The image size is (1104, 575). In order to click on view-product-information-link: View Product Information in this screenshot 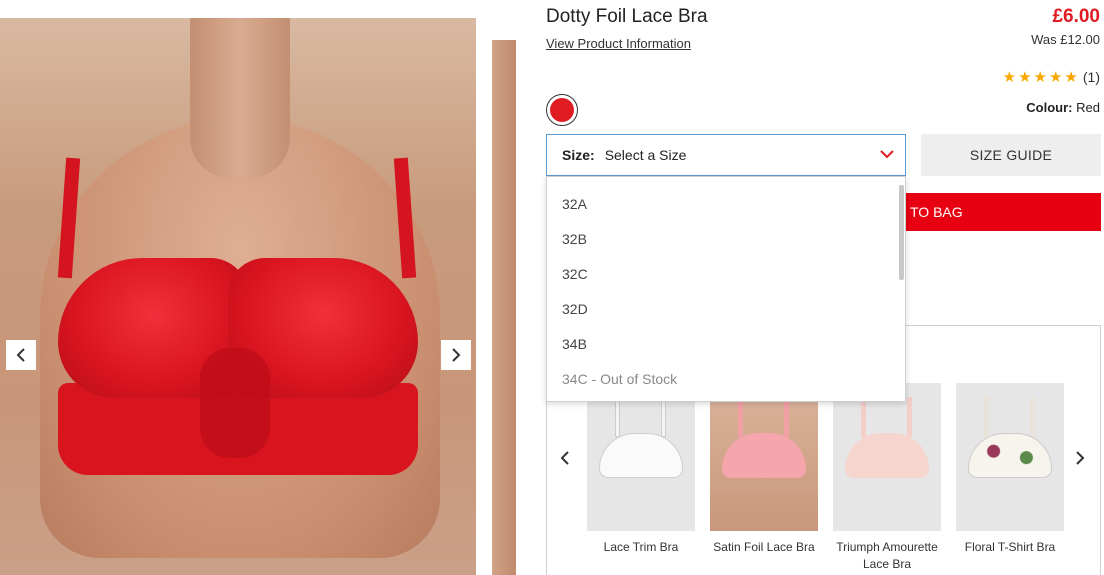, I will do `click(618, 43)`.